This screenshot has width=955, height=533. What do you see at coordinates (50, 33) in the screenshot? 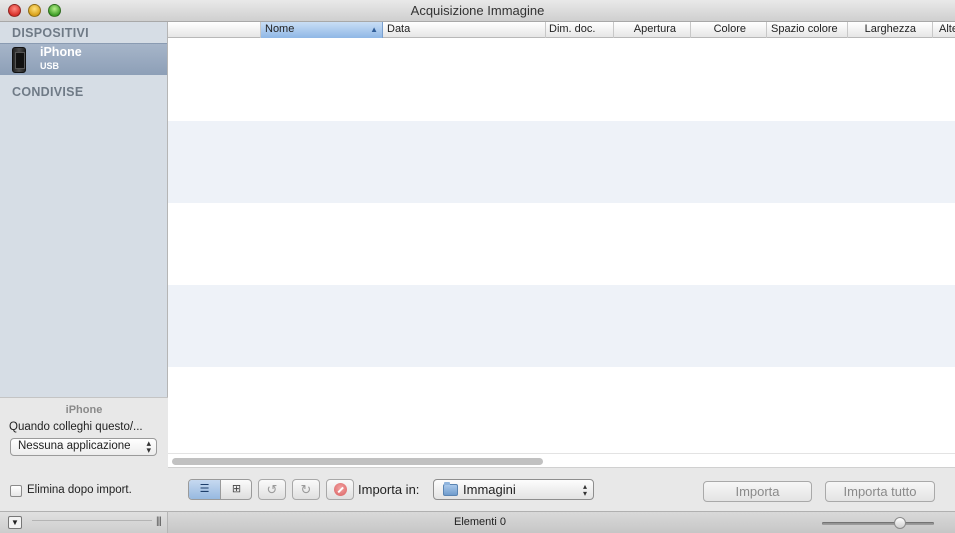
I see `devices-heading: DISPOSITIVI` at bounding box center [50, 33].